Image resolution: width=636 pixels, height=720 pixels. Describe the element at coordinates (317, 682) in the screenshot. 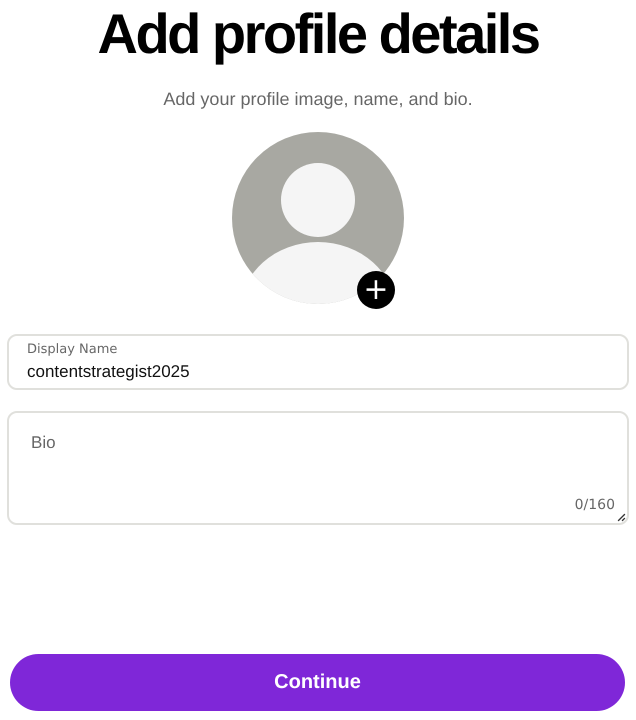

I see `continue-button: Continue` at that location.